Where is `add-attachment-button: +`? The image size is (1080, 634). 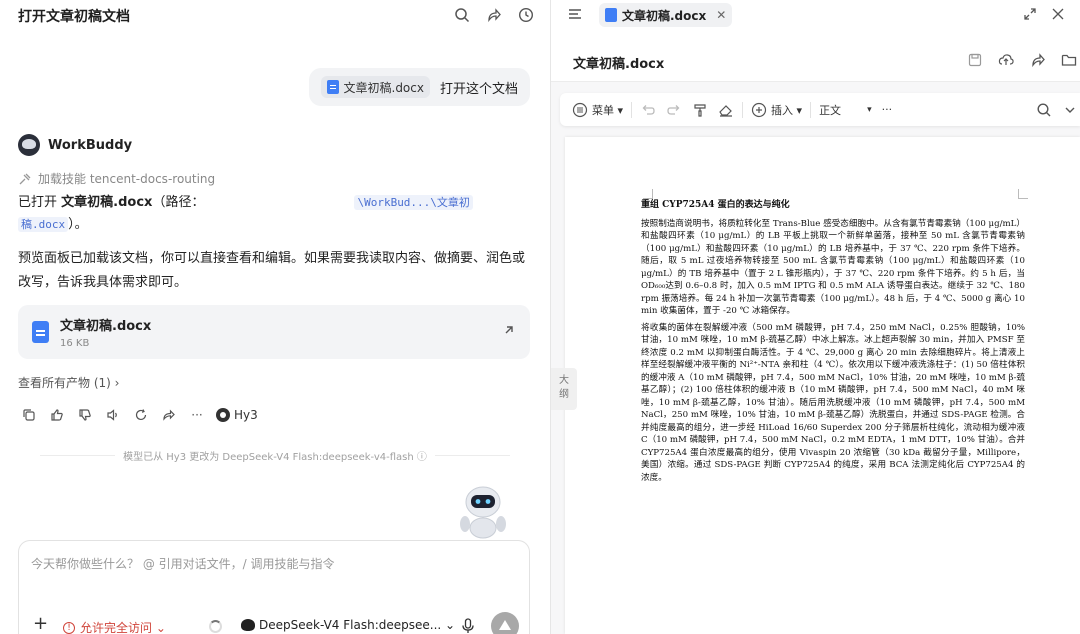 add-attachment-button: + is located at coordinates (40, 624).